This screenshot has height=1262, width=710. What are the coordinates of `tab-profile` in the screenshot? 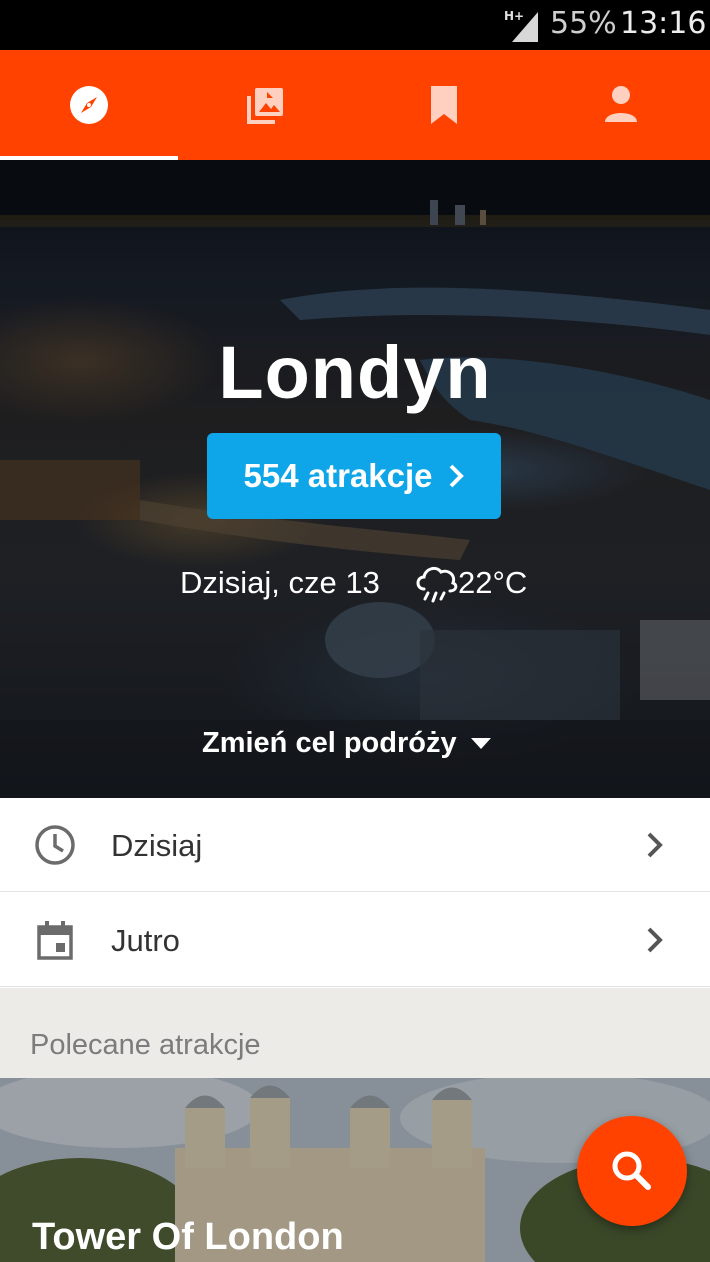 It's located at (621, 105).